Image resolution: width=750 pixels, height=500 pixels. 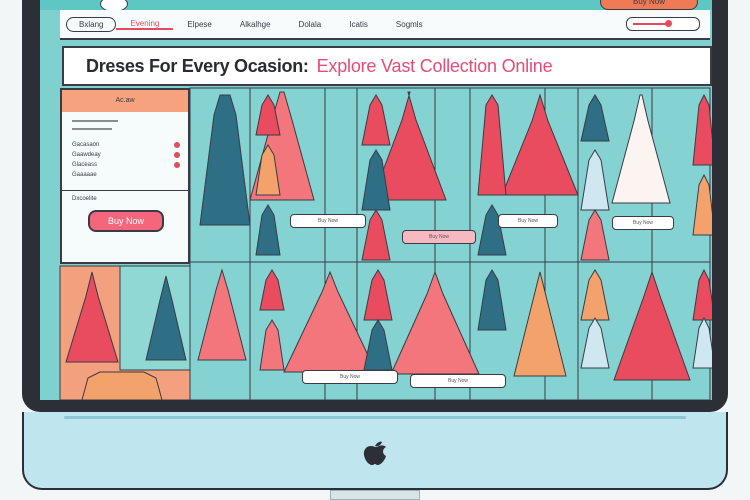 What do you see at coordinates (375, 417) in the screenshot?
I see `chin-edge` at bounding box center [375, 417].